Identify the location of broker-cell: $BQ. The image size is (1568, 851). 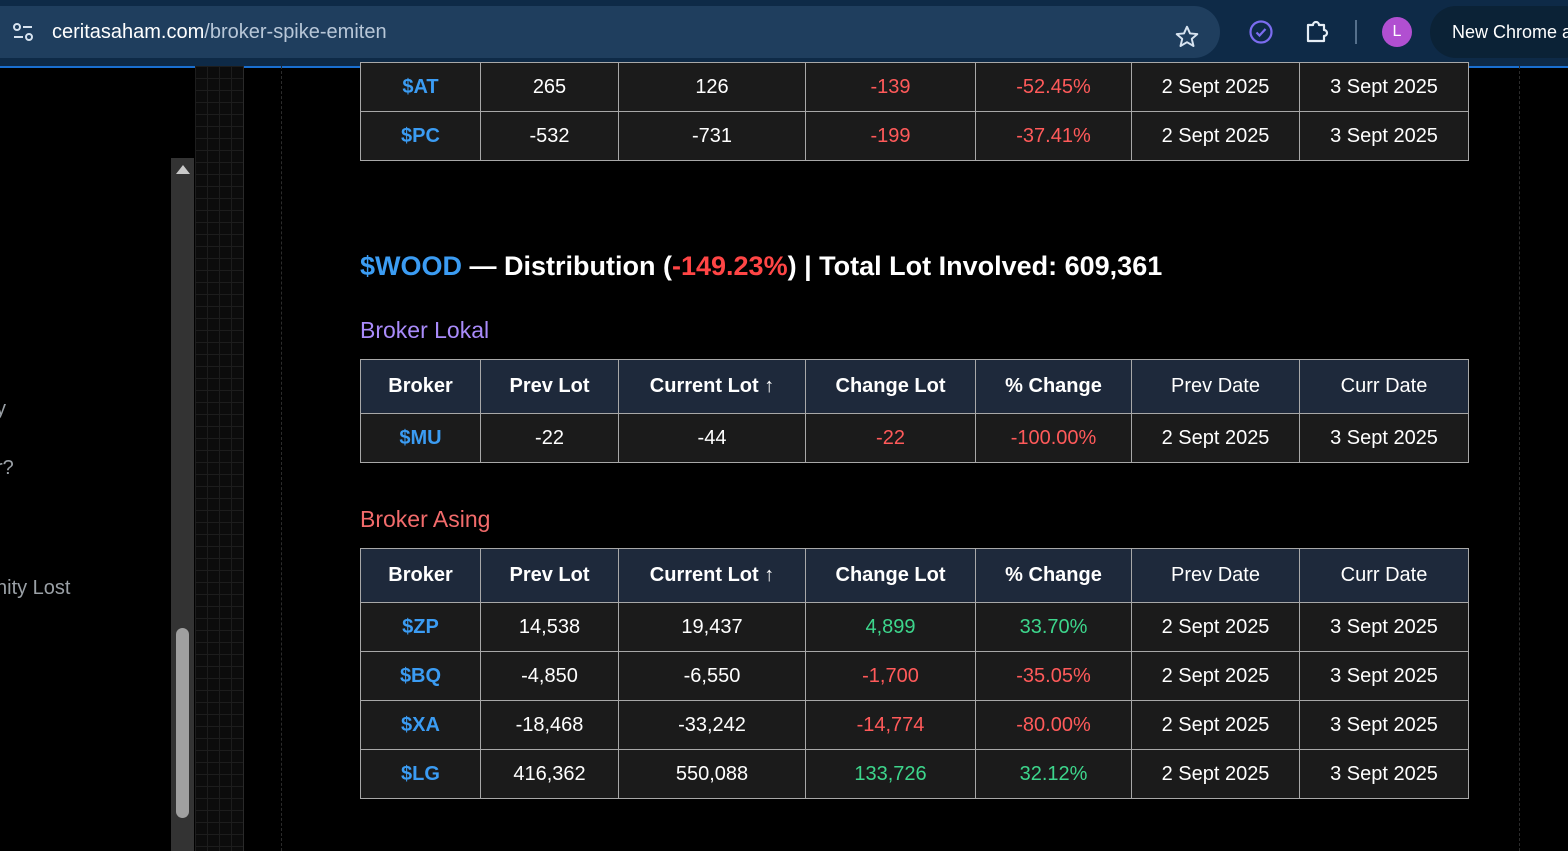
(420, 676).